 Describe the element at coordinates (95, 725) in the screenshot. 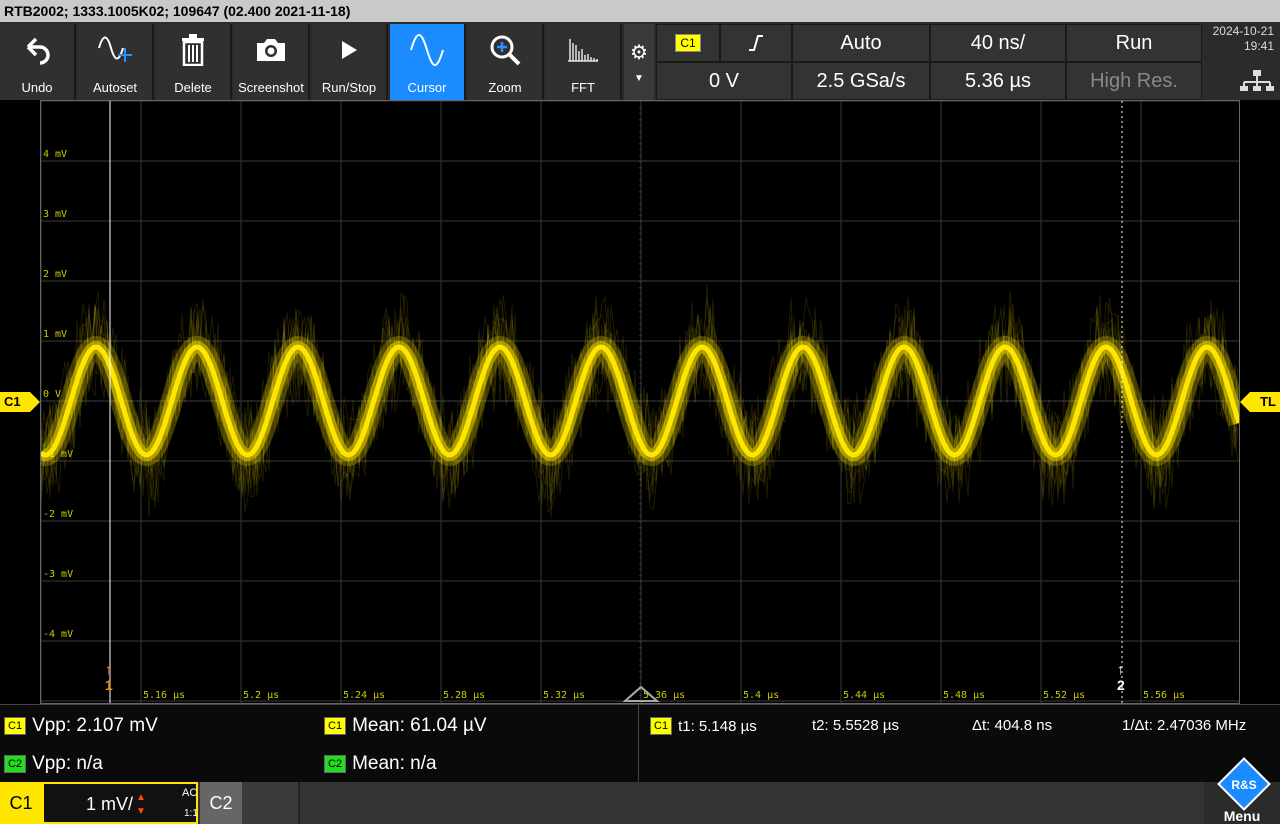

I see `c1-vpp-value: Vpp: 2.107 mV` at that location.